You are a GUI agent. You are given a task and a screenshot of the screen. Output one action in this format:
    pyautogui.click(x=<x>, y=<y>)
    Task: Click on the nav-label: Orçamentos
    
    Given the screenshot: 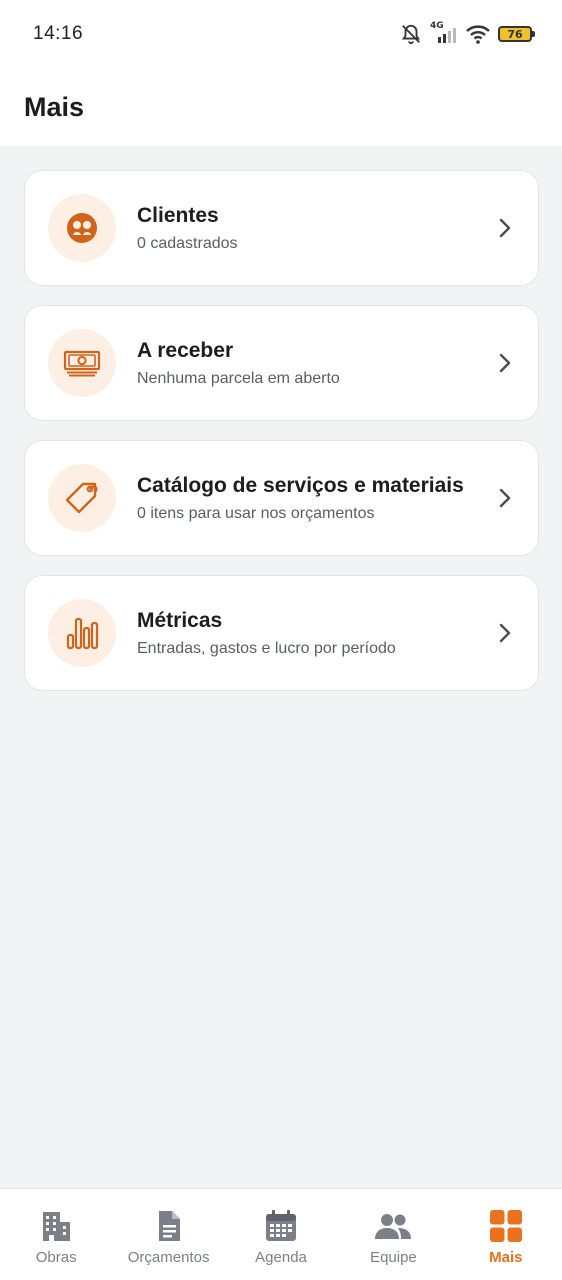 What is the action you would take?
    pyautogui.click(x=168, y=1257)
    